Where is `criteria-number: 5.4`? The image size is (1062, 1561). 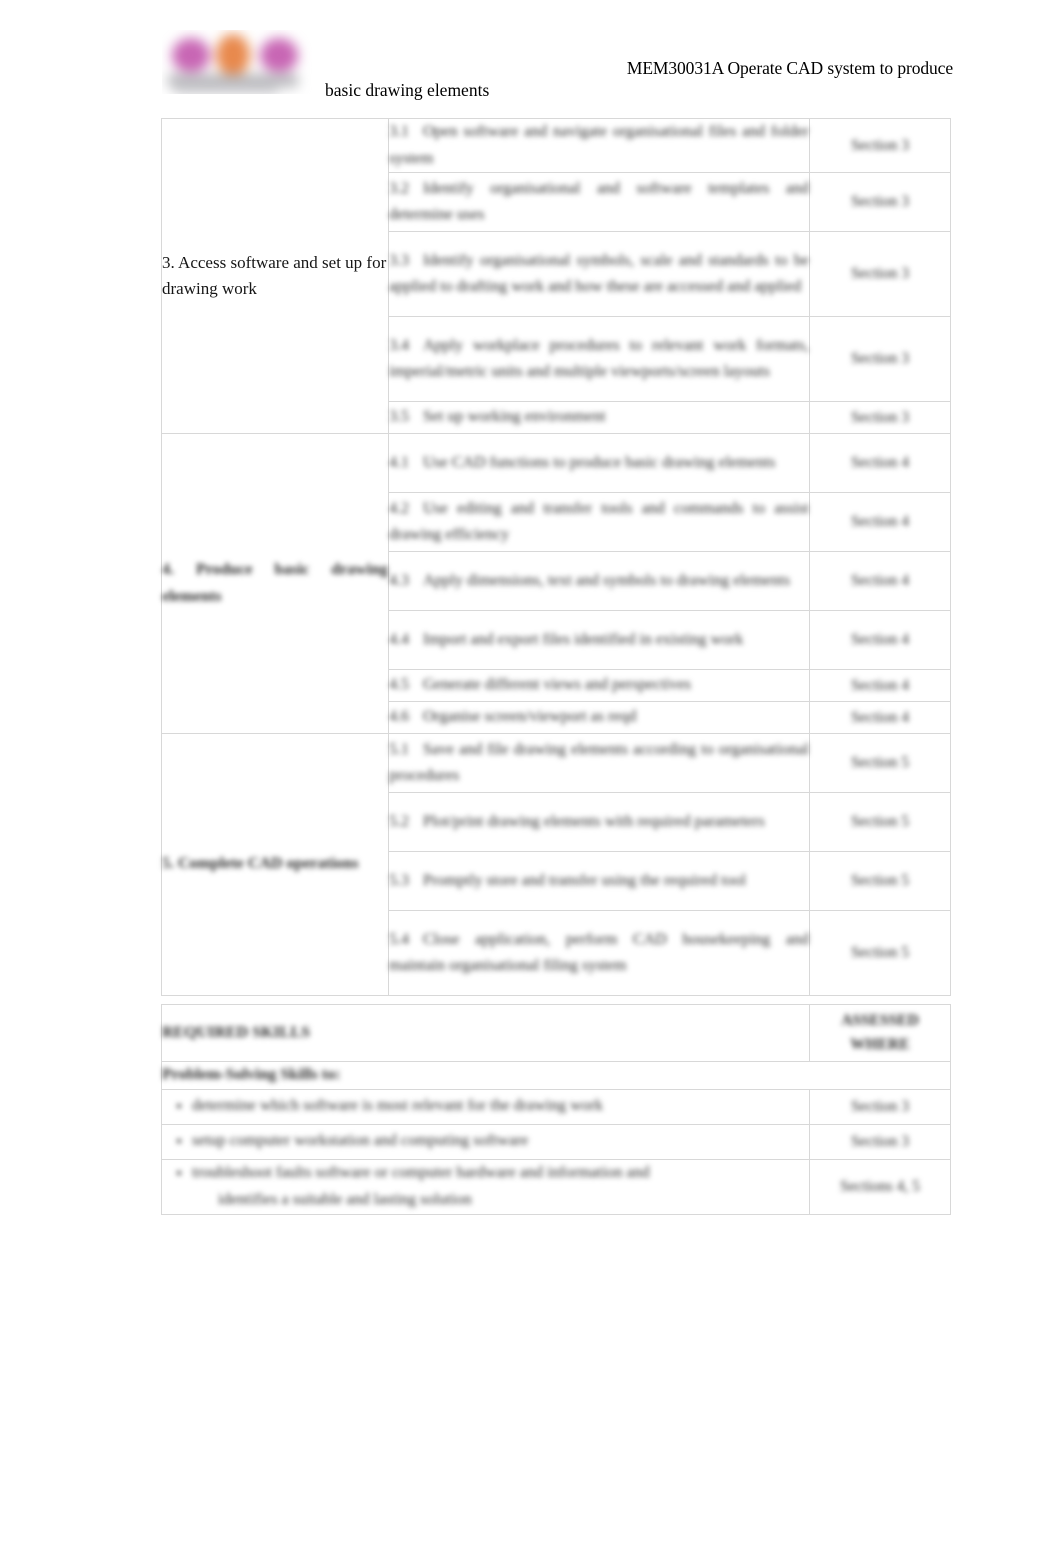
criteria-number: 5.4 is located at coordinates (399, 939).